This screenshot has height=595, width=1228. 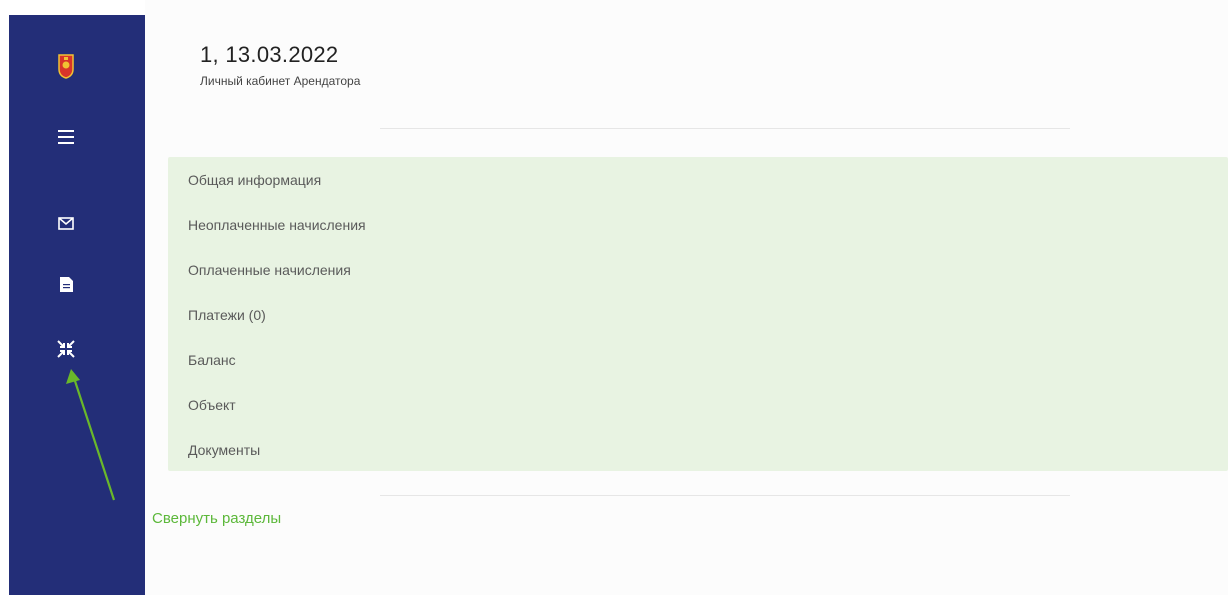 What do you see at coordinates (212, 405) in the screenshot?
I see `section-object: Объект` at bounding box center [212, 405].